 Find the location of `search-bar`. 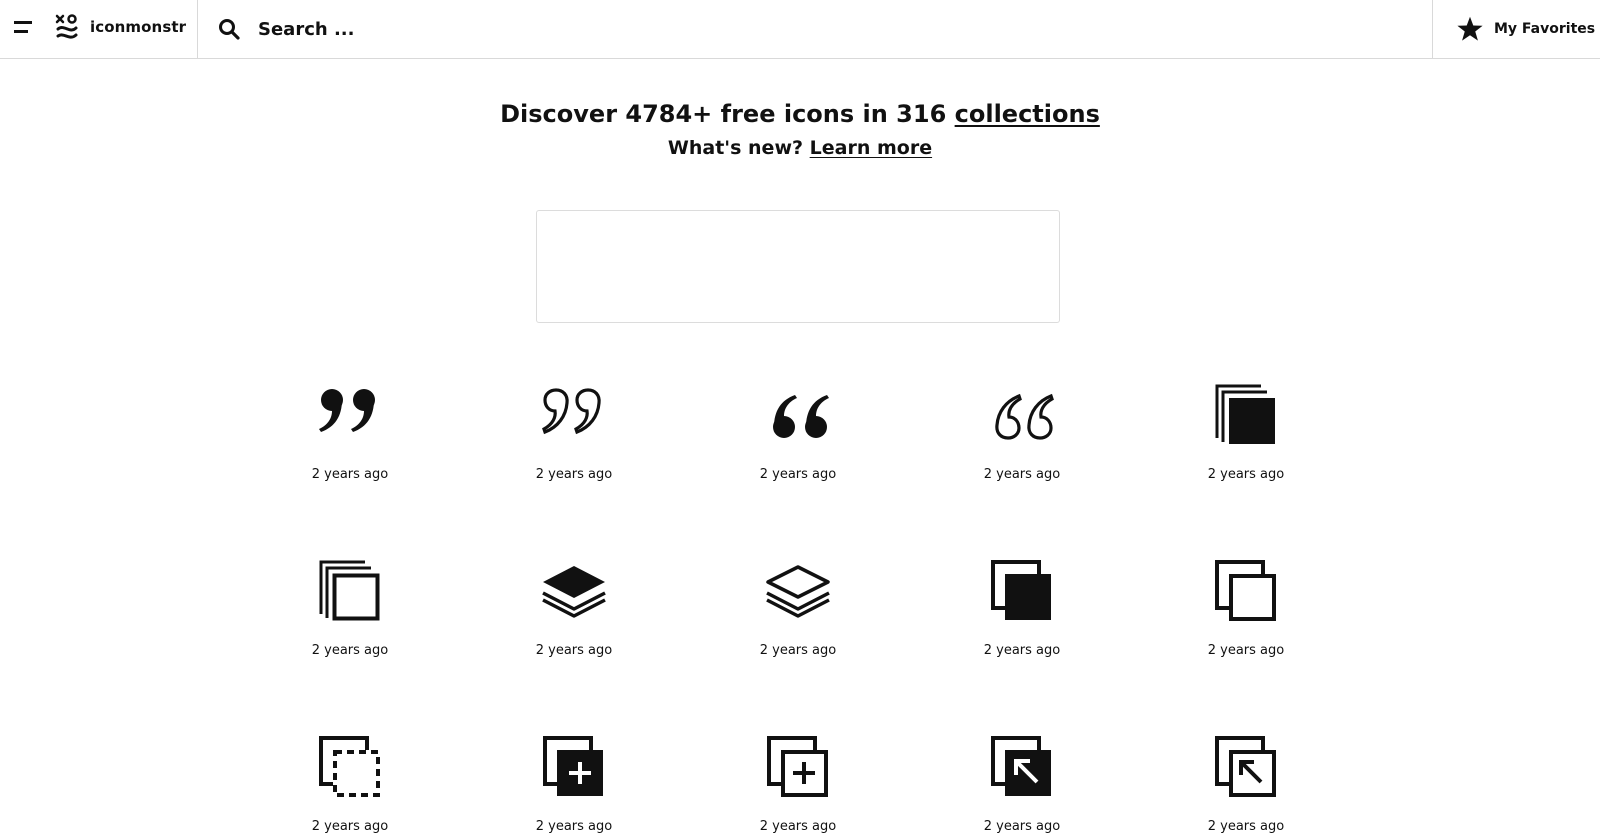

search-bar is located at coordinates (487, 29).